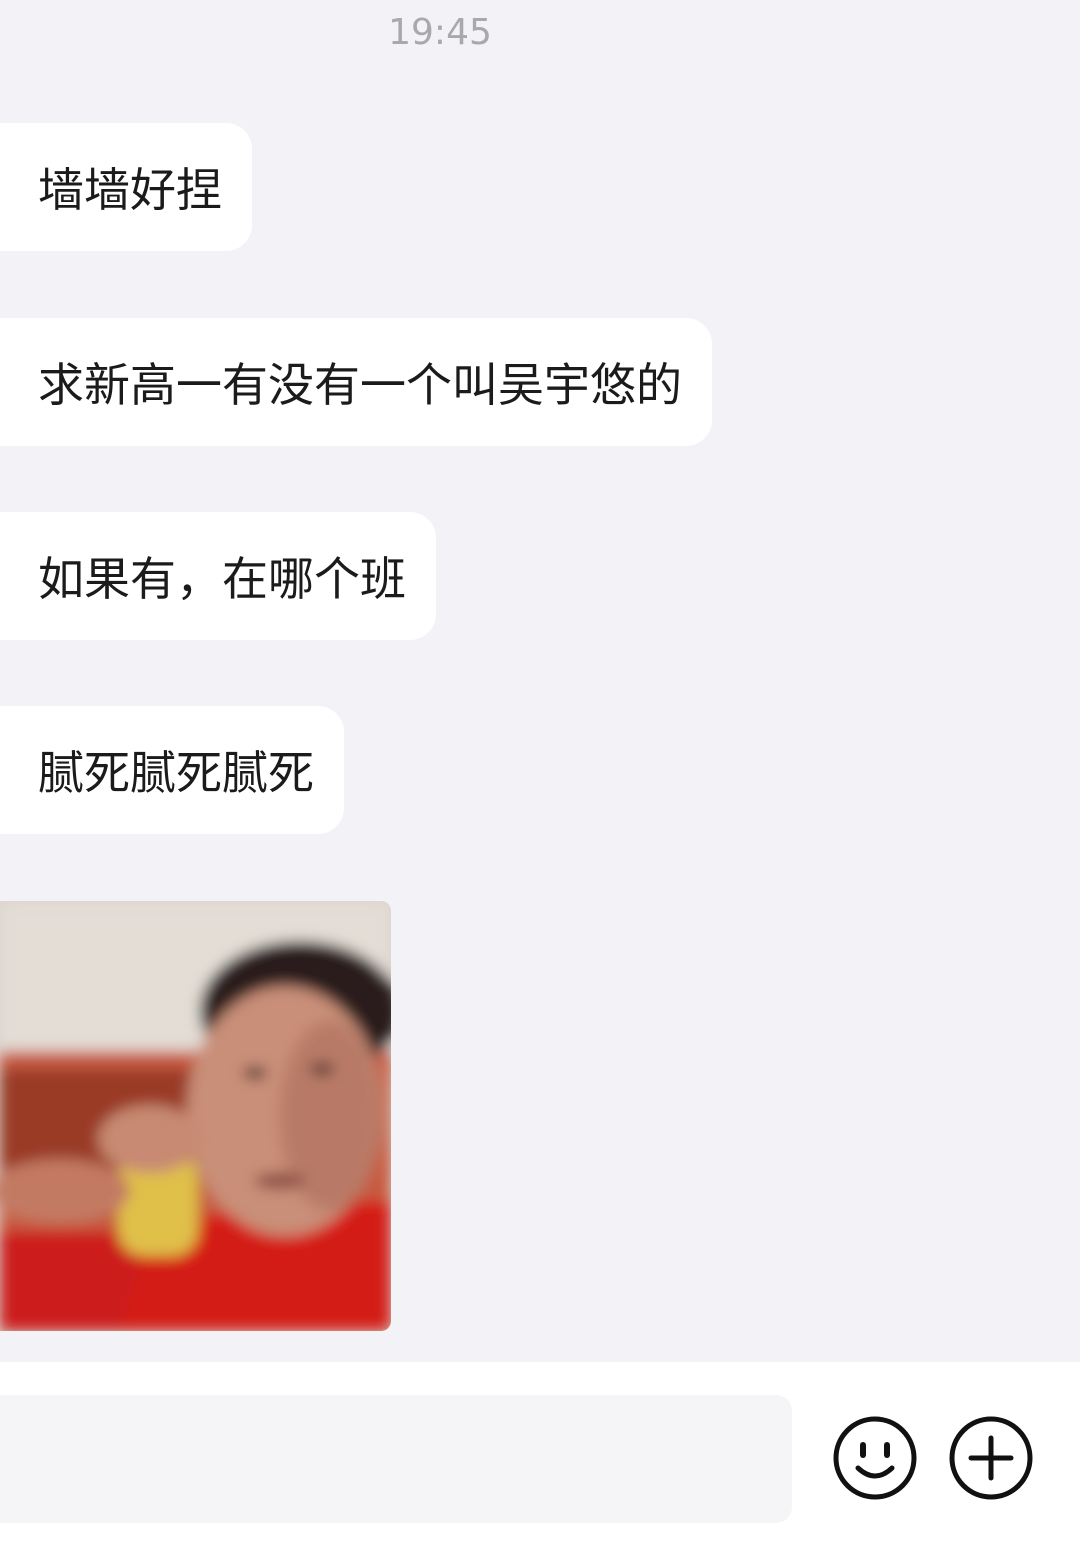  I want to click on message-bubble: 腻死腻死腻死, so click(172, 770).